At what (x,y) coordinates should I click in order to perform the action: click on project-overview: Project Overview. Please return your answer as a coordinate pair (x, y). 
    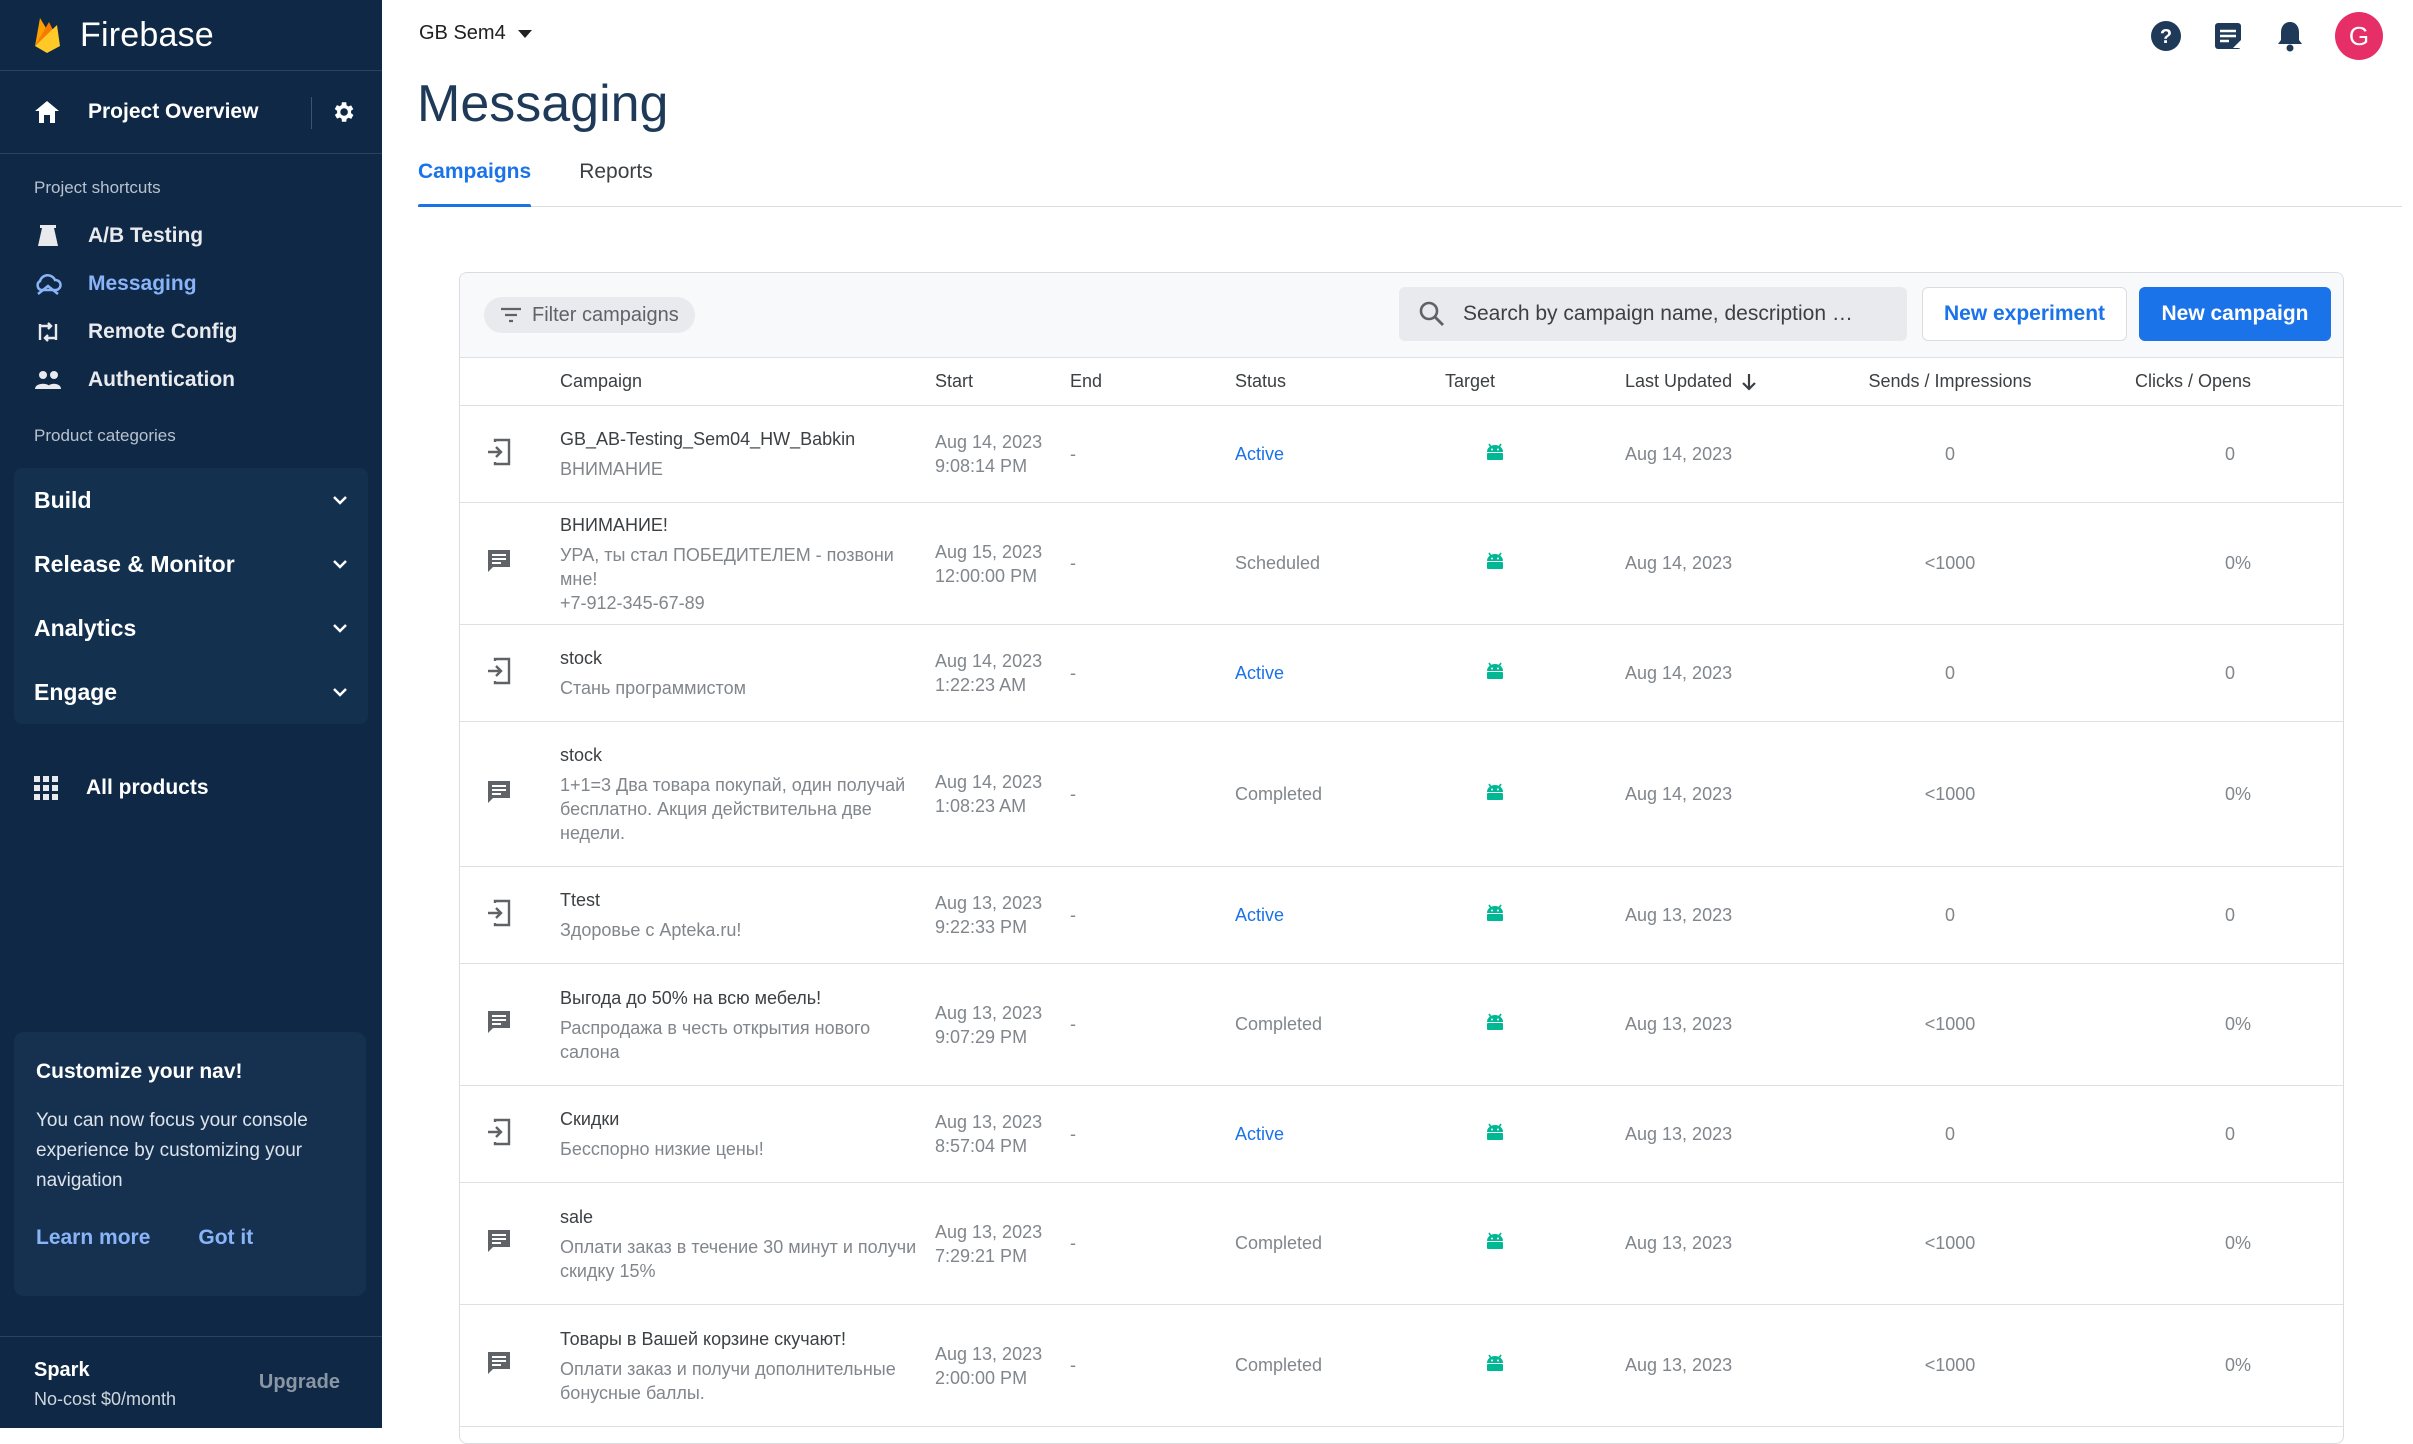
    Looking at the image, I should click on (191, 112).